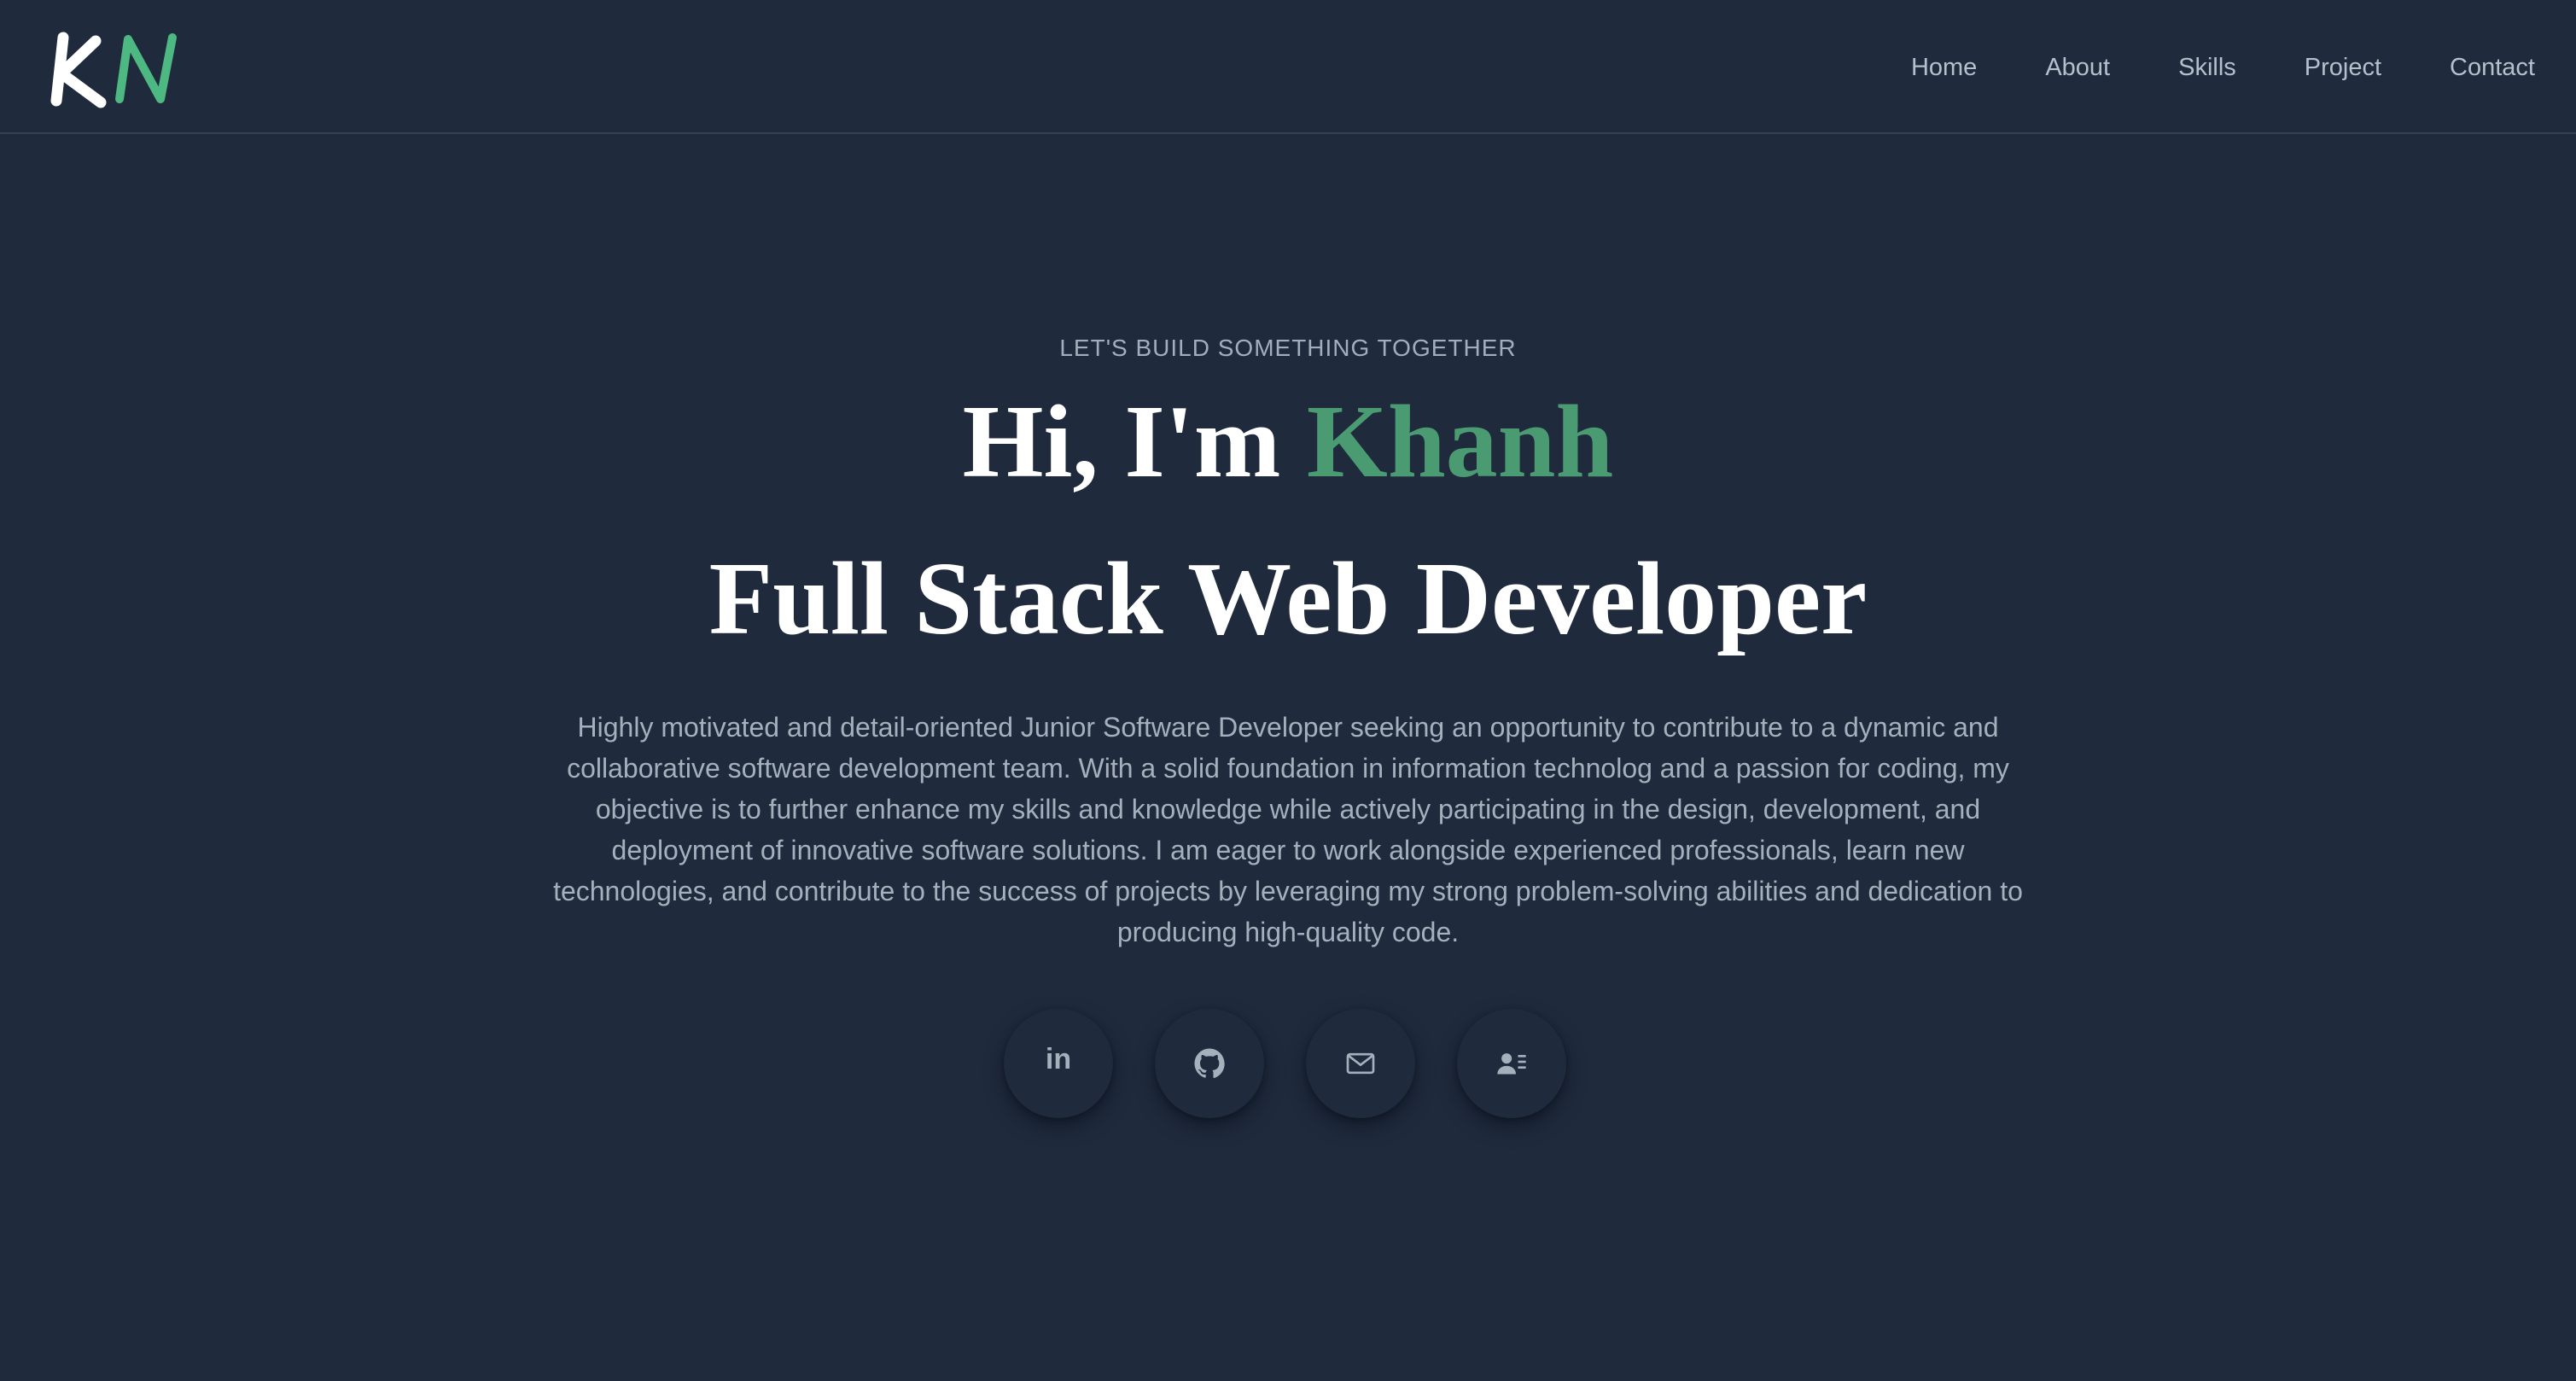 Image resolution: width=2576 pixels, height=1381 pixels. Describe the element at coordinates (1944, 67) in the screenshot. I see `nav-home: Home` at that location.